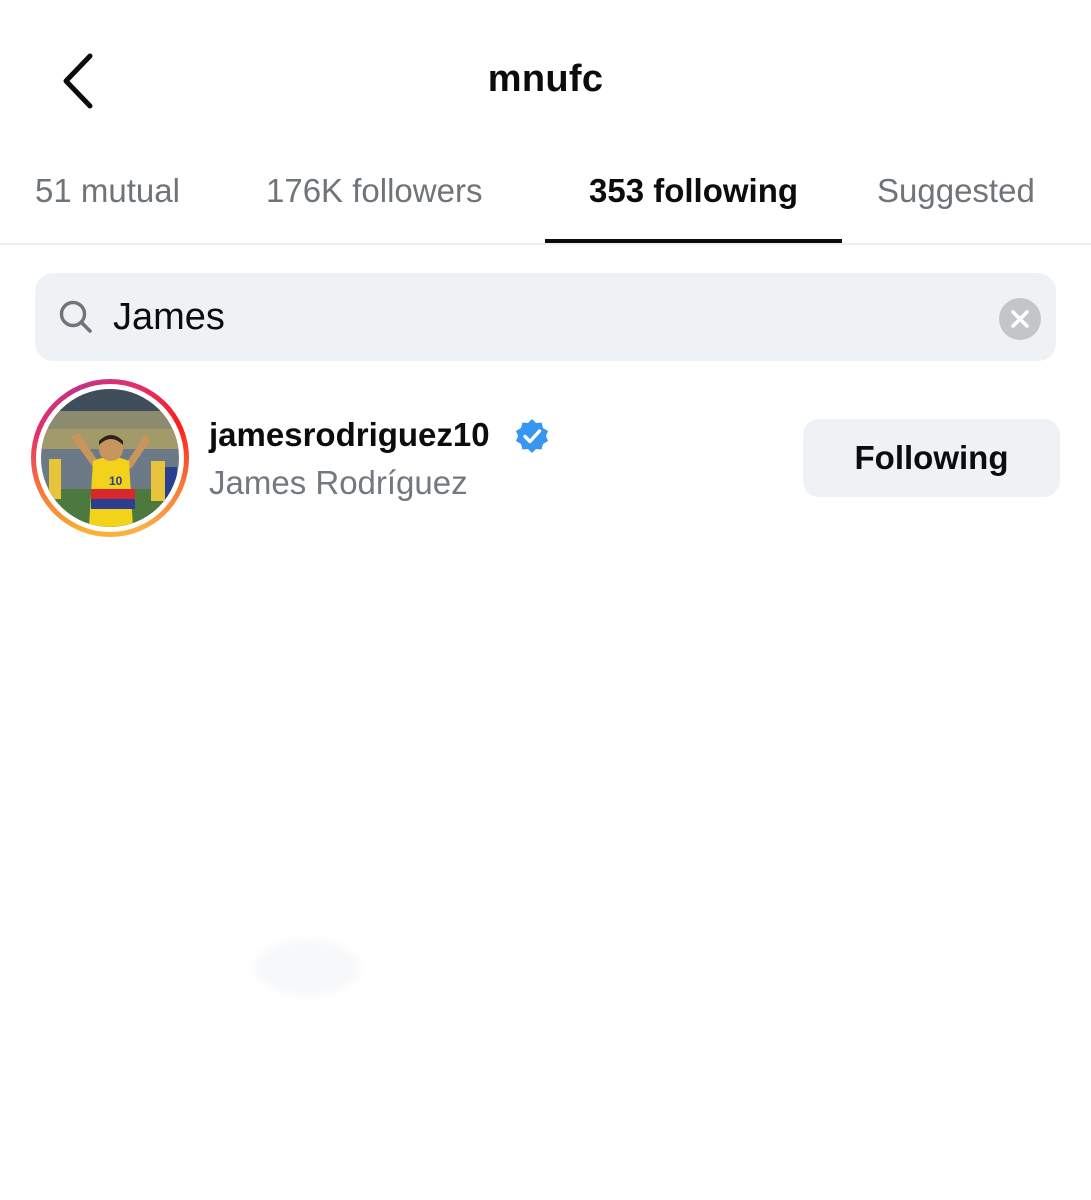 Image resolution: width=1091 pixels, height=1200 pixels. I want to click on verified-badge-icon, so click(532, 436).